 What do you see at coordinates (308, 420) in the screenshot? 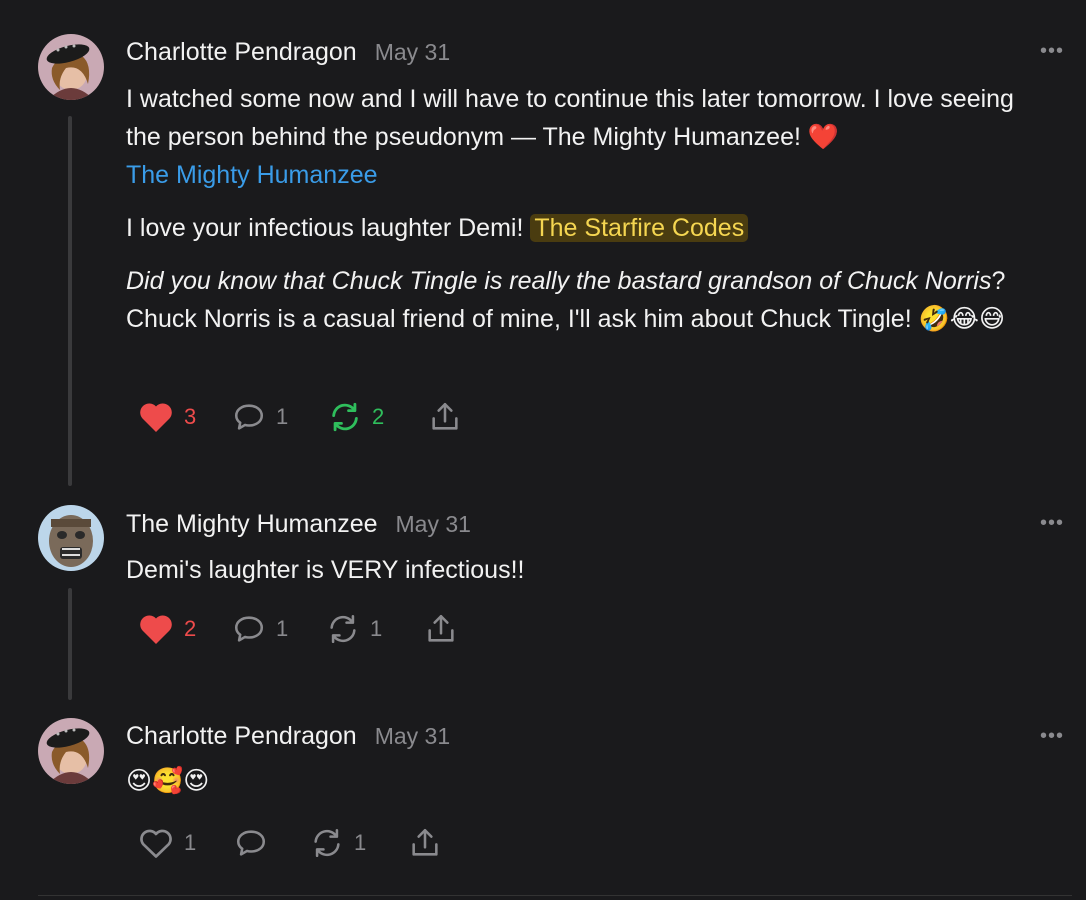
I see `post-actions: 3 1 2` at bounding box center [308, 420].